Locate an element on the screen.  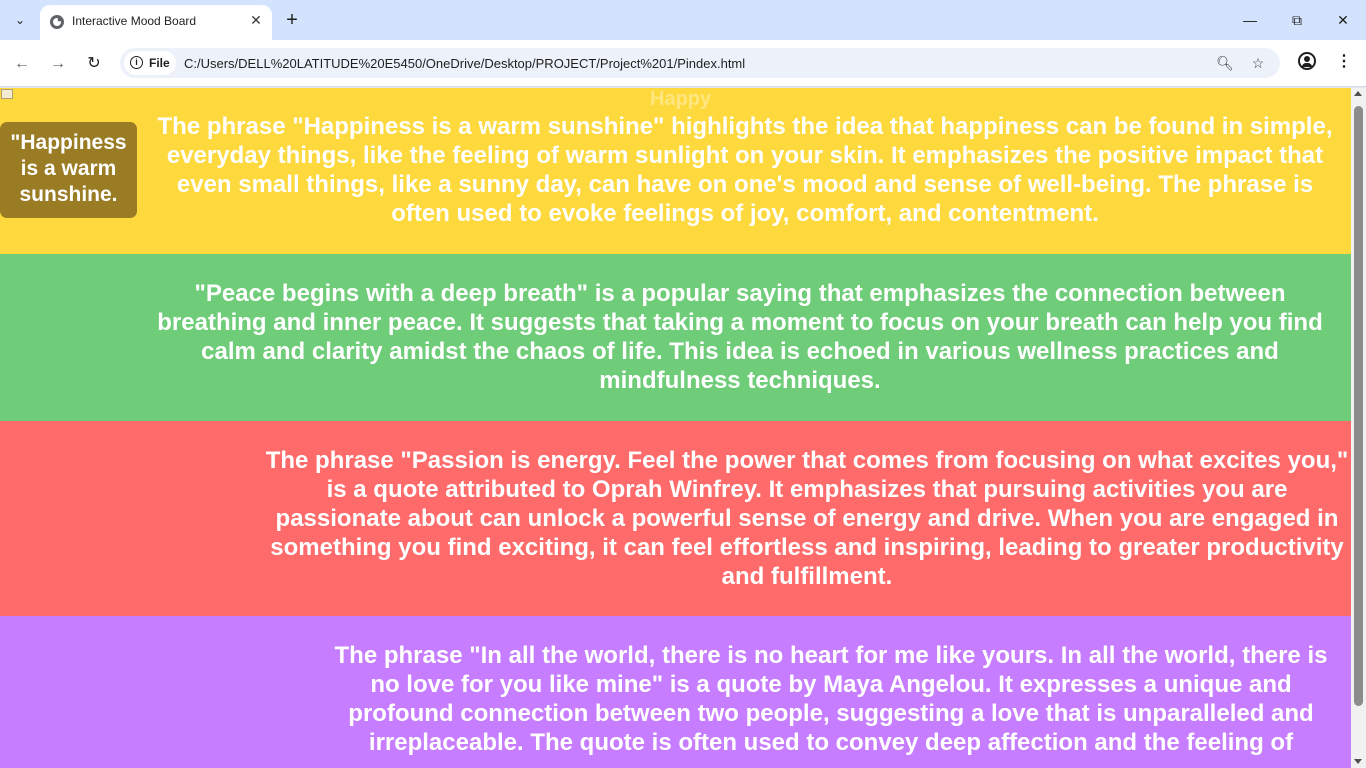
tab-close-button: ✕ is located at coordinates (256, 20).